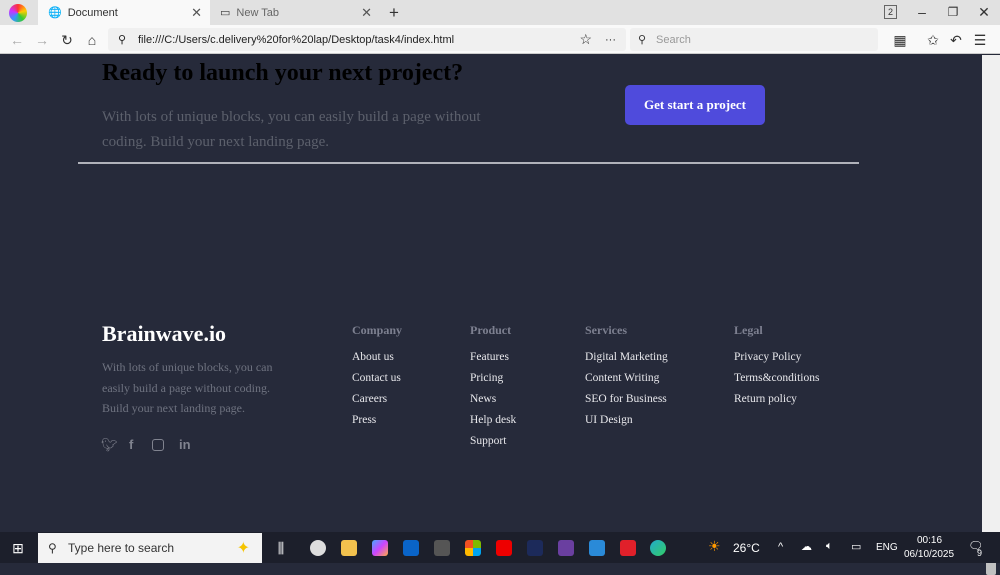 This screenshot has width=1000, height=575. I want to click on footer-link: UI Design, so click(626, 424).